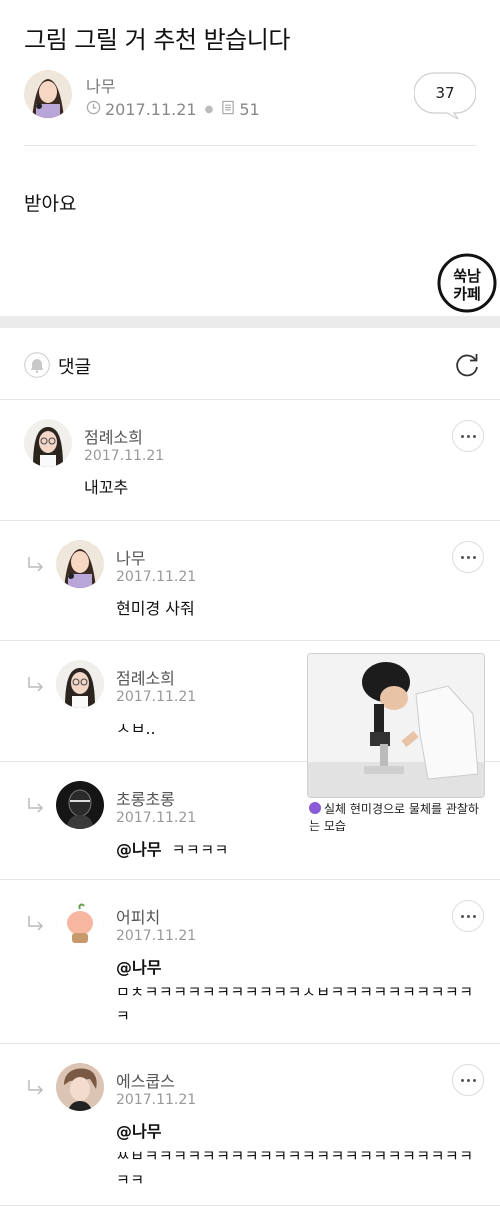  I want to click on commenter-name: 어피치, so click(138, 916).